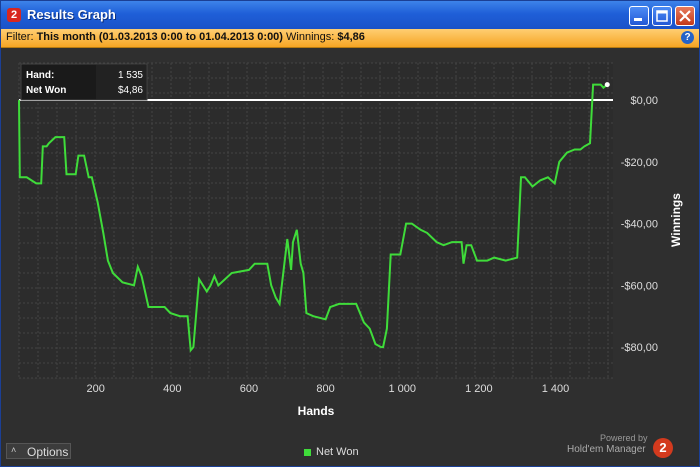 Image resolution: width=700 pixels, height=467 pixels. I want to click on y-tick-label: -$60,00, so click(639, 286).